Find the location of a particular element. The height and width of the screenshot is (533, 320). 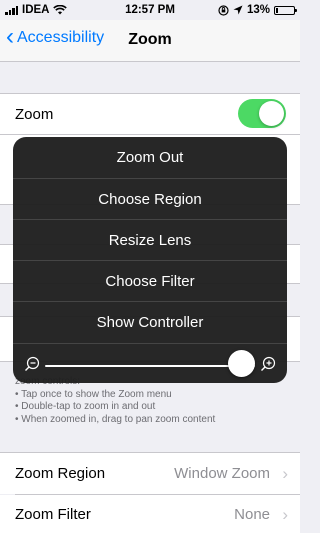

zoom-region-value: Window Zoom is located at coordinates (222, 473).